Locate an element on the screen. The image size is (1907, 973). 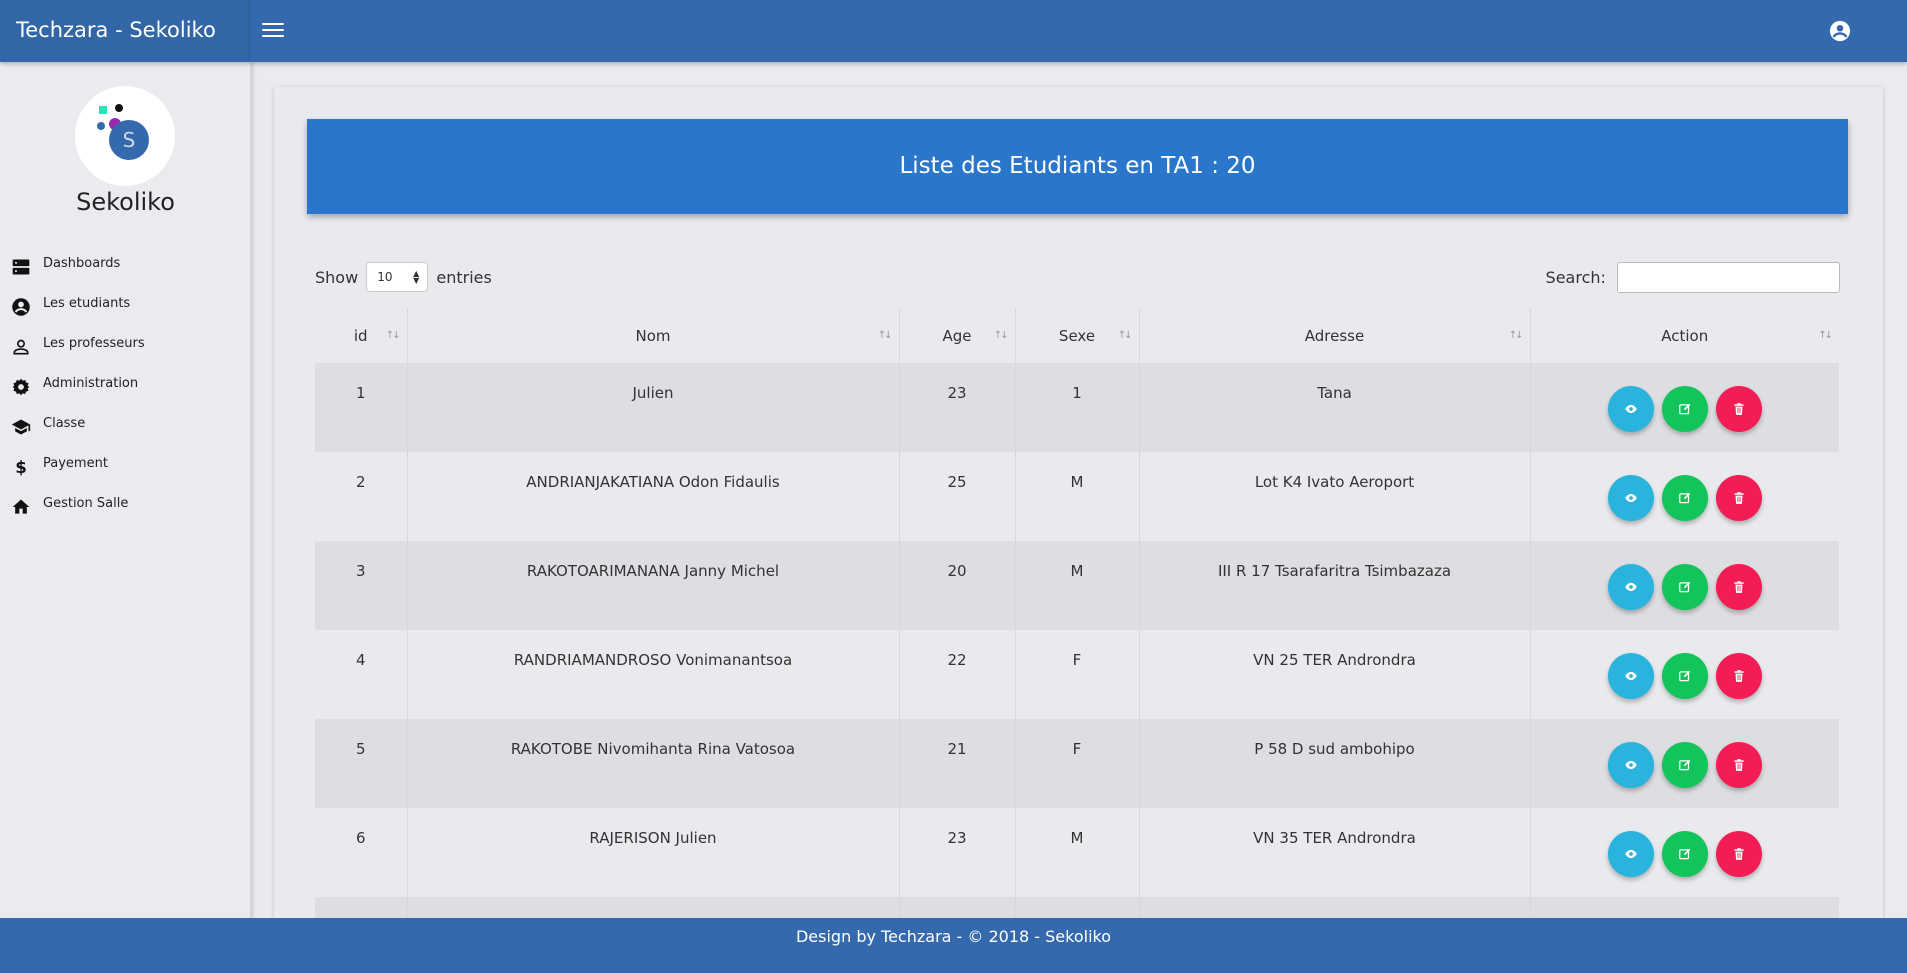
sidebar-item-label: Les professeurs is located at coordinates (94, 343).